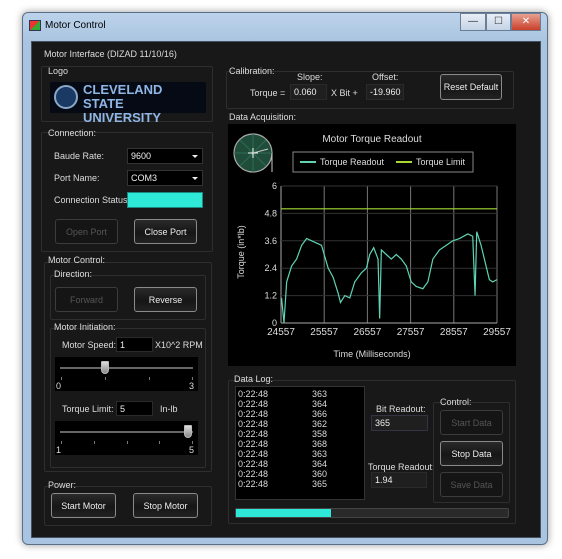 Image resolution: width=562 pixels, height=559 pixels. I want to click on window-title: Motor Control, so click(75, 25).